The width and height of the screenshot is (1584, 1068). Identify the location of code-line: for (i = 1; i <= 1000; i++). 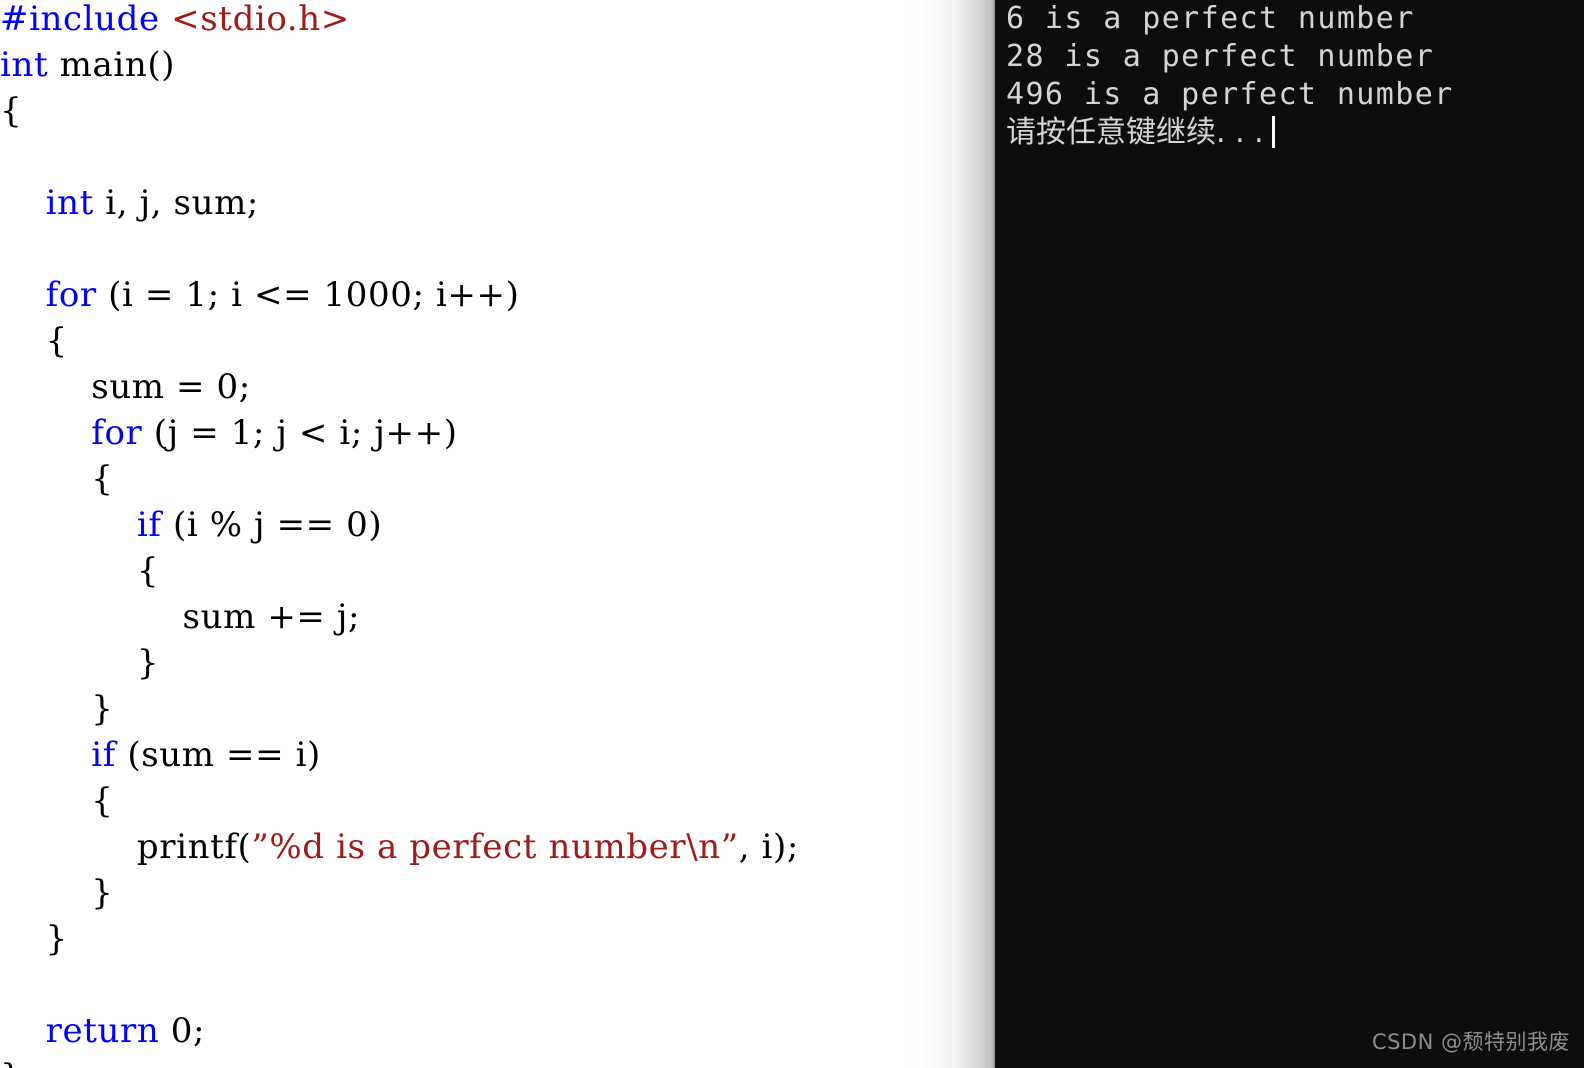
(494, 295).